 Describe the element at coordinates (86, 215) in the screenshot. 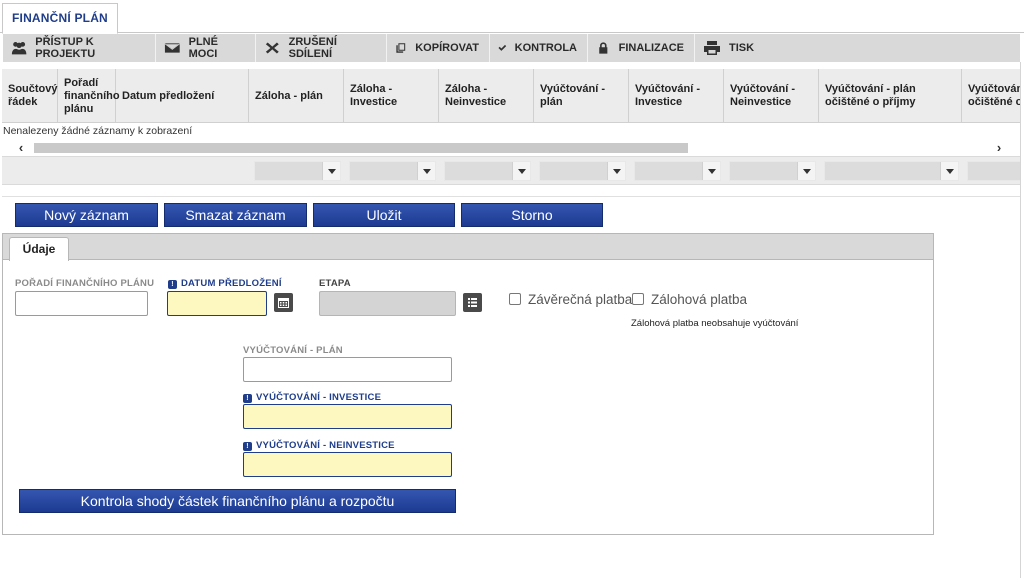

I see `novy-zaznam-button: Nový záznam` at that location.